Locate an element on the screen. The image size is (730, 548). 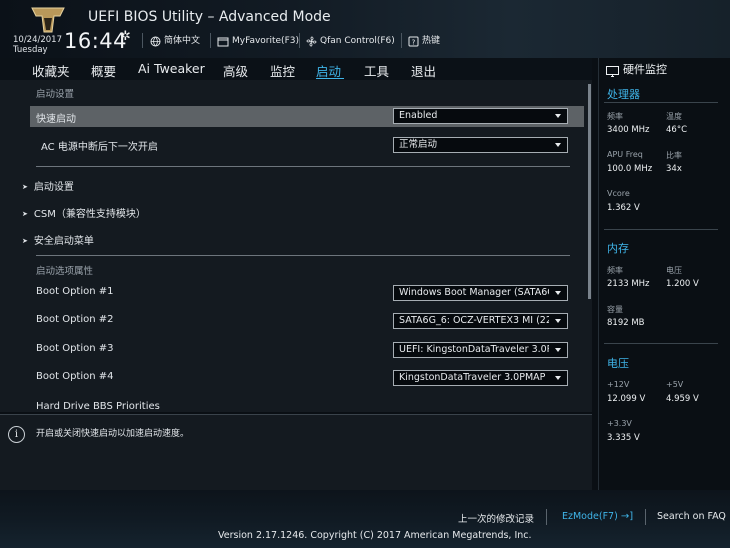
tab-main: 概要 is located at coordinates (103, 70).